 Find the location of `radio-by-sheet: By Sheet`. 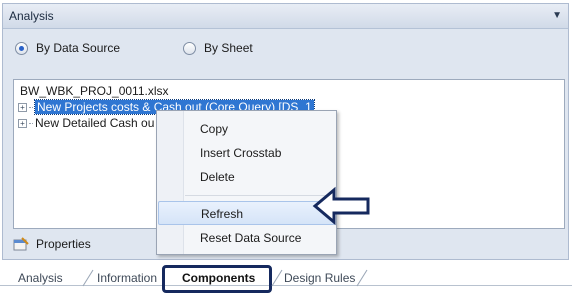

radio-by-sheet: By Sheet is located at coordinates (218, 48).